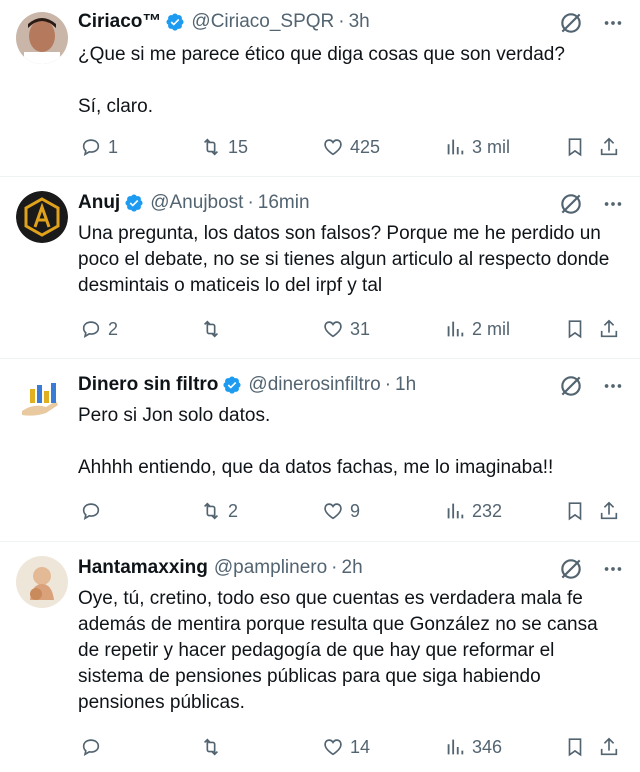 Image resolution: width=640 pixels, height=772 pixels. What do you see at coordinates (99, 203) in the screenshot?
I see `display-name: Anuj` at bounding box center [99, 203].